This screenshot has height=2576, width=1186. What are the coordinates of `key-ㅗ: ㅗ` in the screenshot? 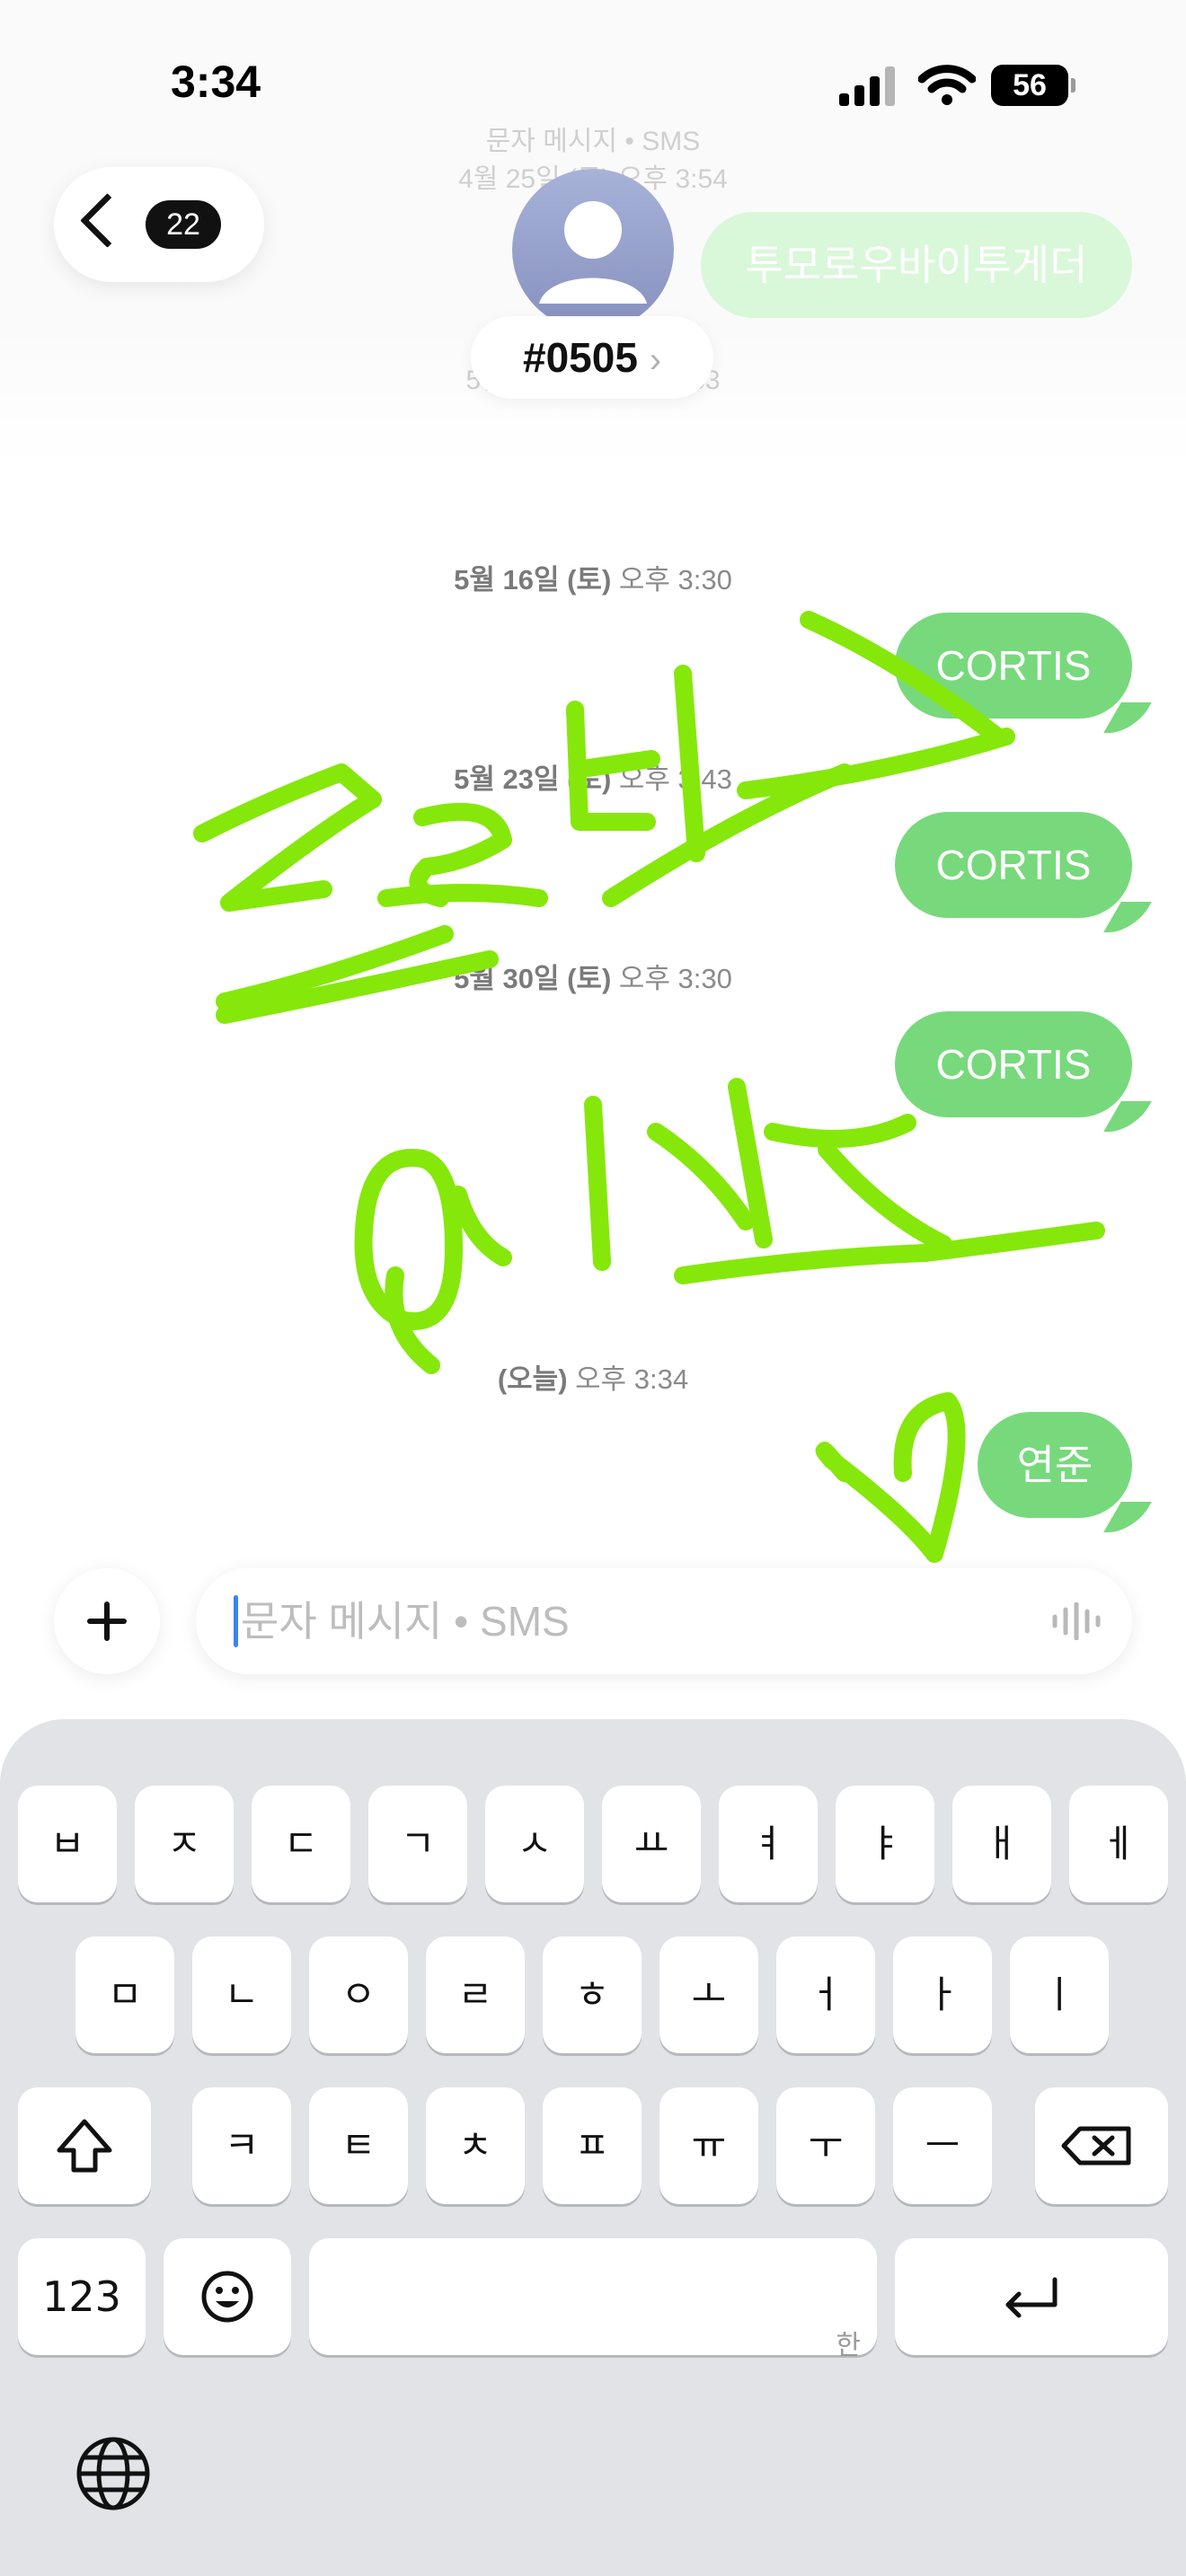 It's located at (708, 1995).